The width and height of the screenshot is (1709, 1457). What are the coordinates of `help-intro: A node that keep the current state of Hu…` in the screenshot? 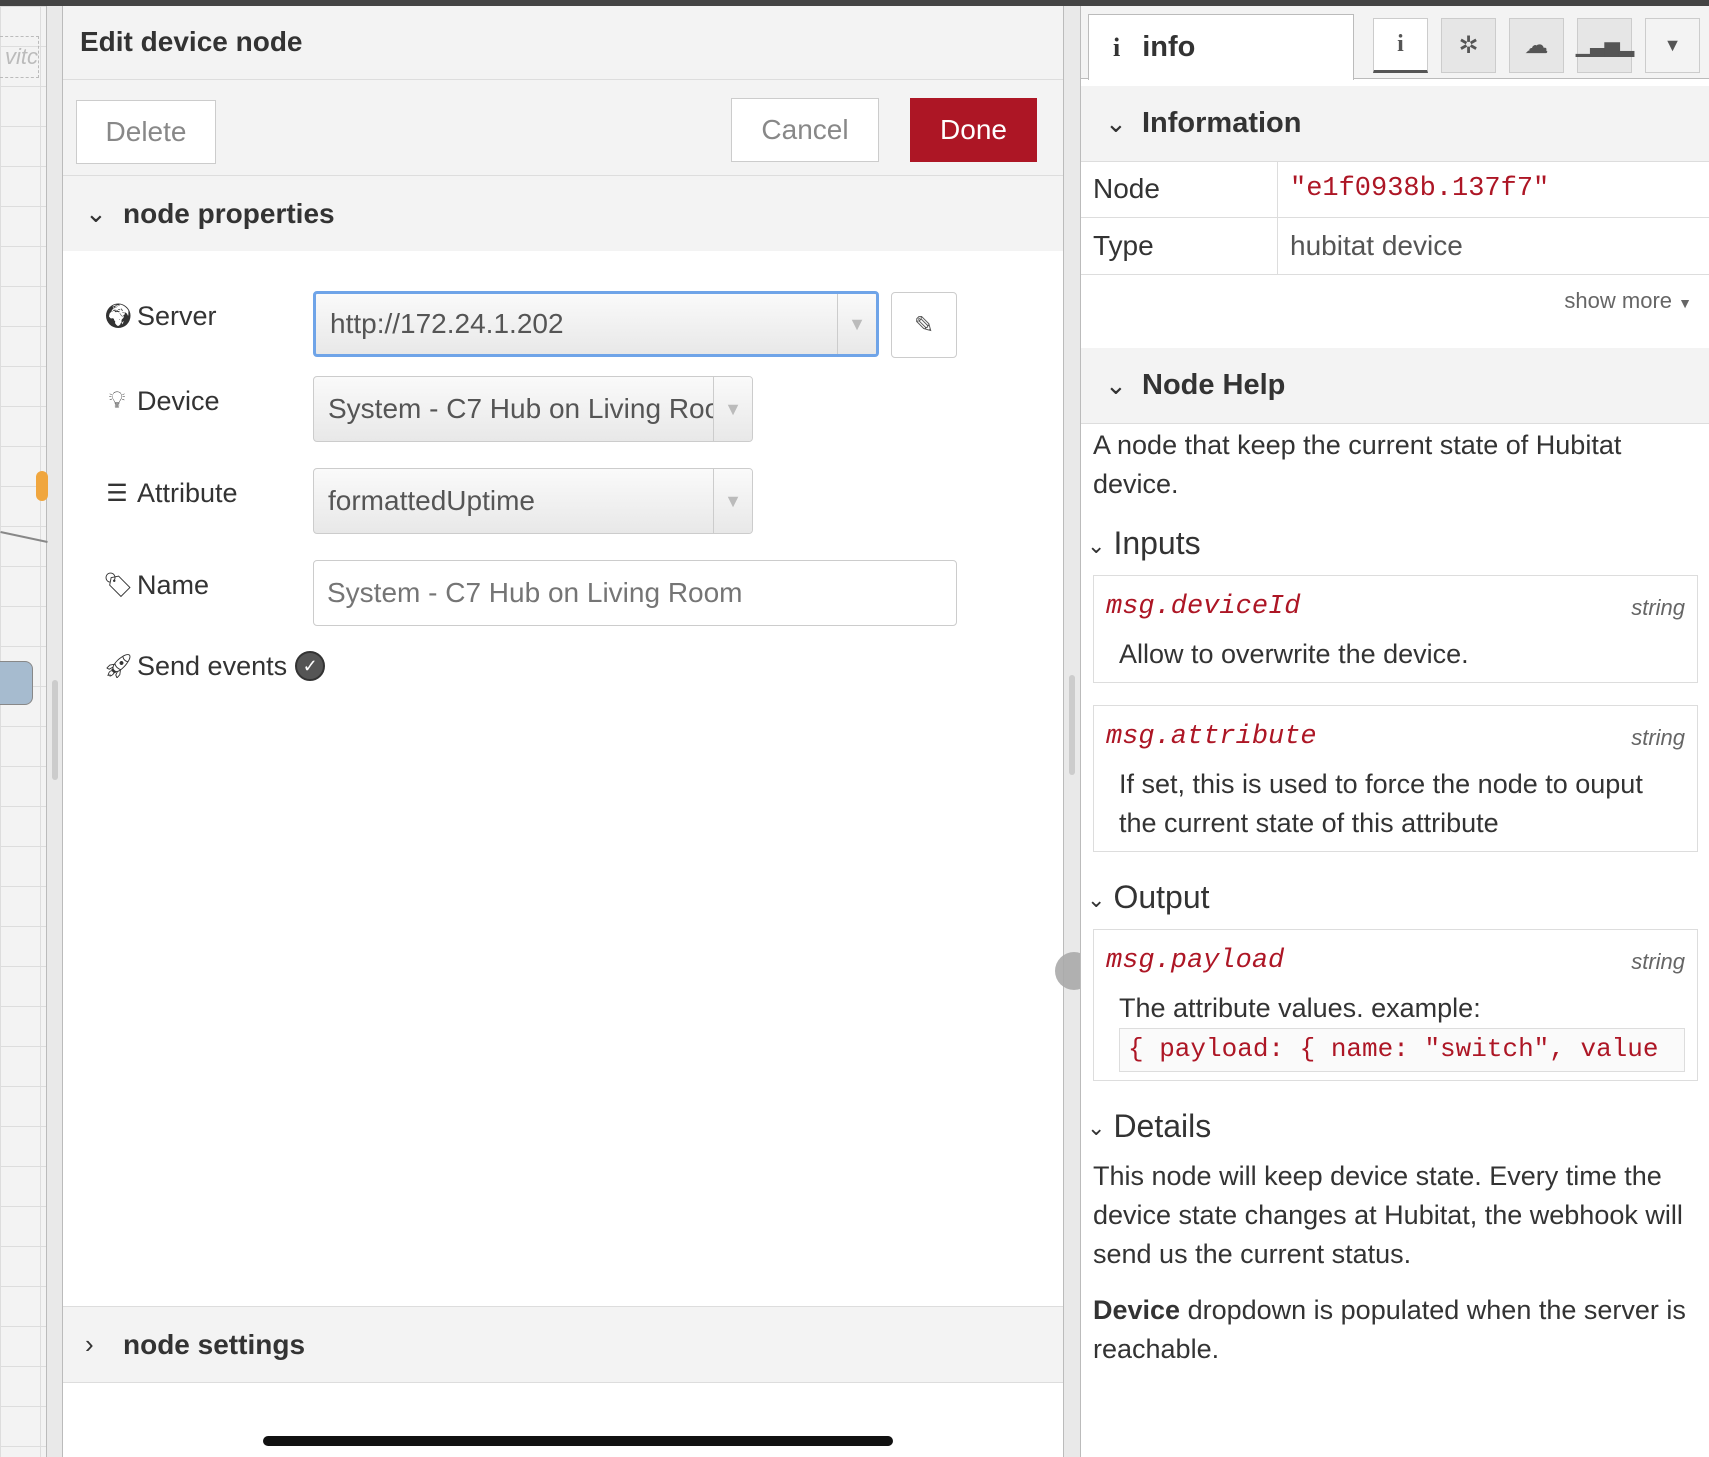 It's located at (1357, 465).